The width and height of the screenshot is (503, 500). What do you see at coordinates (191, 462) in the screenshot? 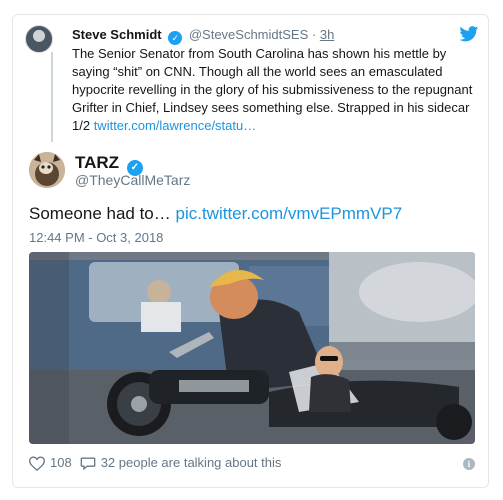
I see `talking-about-count: 32 people are talking about this` at bounding box center [191, 462].